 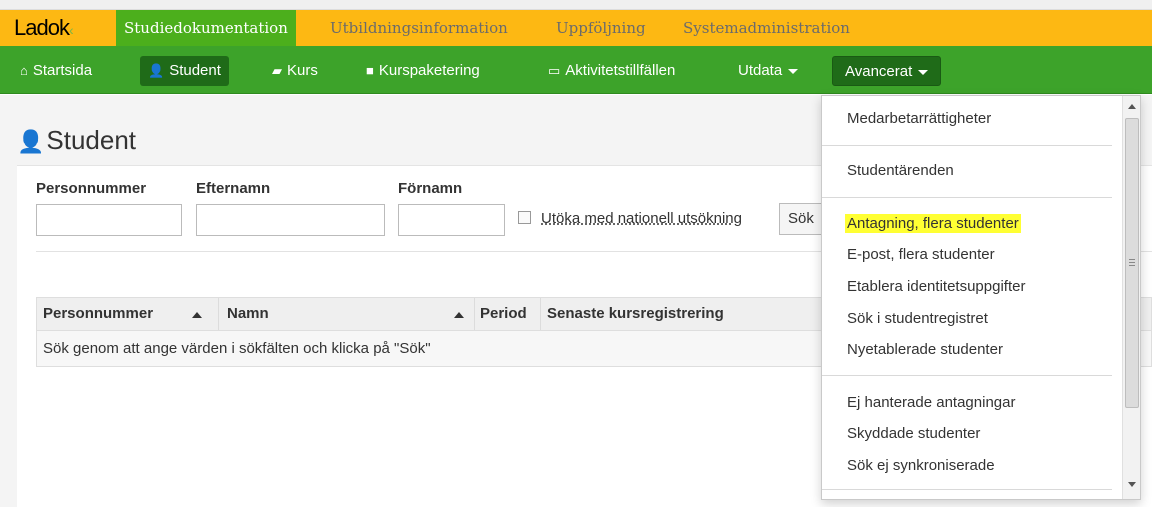 What do you see at coordinates (206, 28) in the screenshot?
I see `tab-studiedokumentation: Studiedokumentation` at bounding box center [206, 28].